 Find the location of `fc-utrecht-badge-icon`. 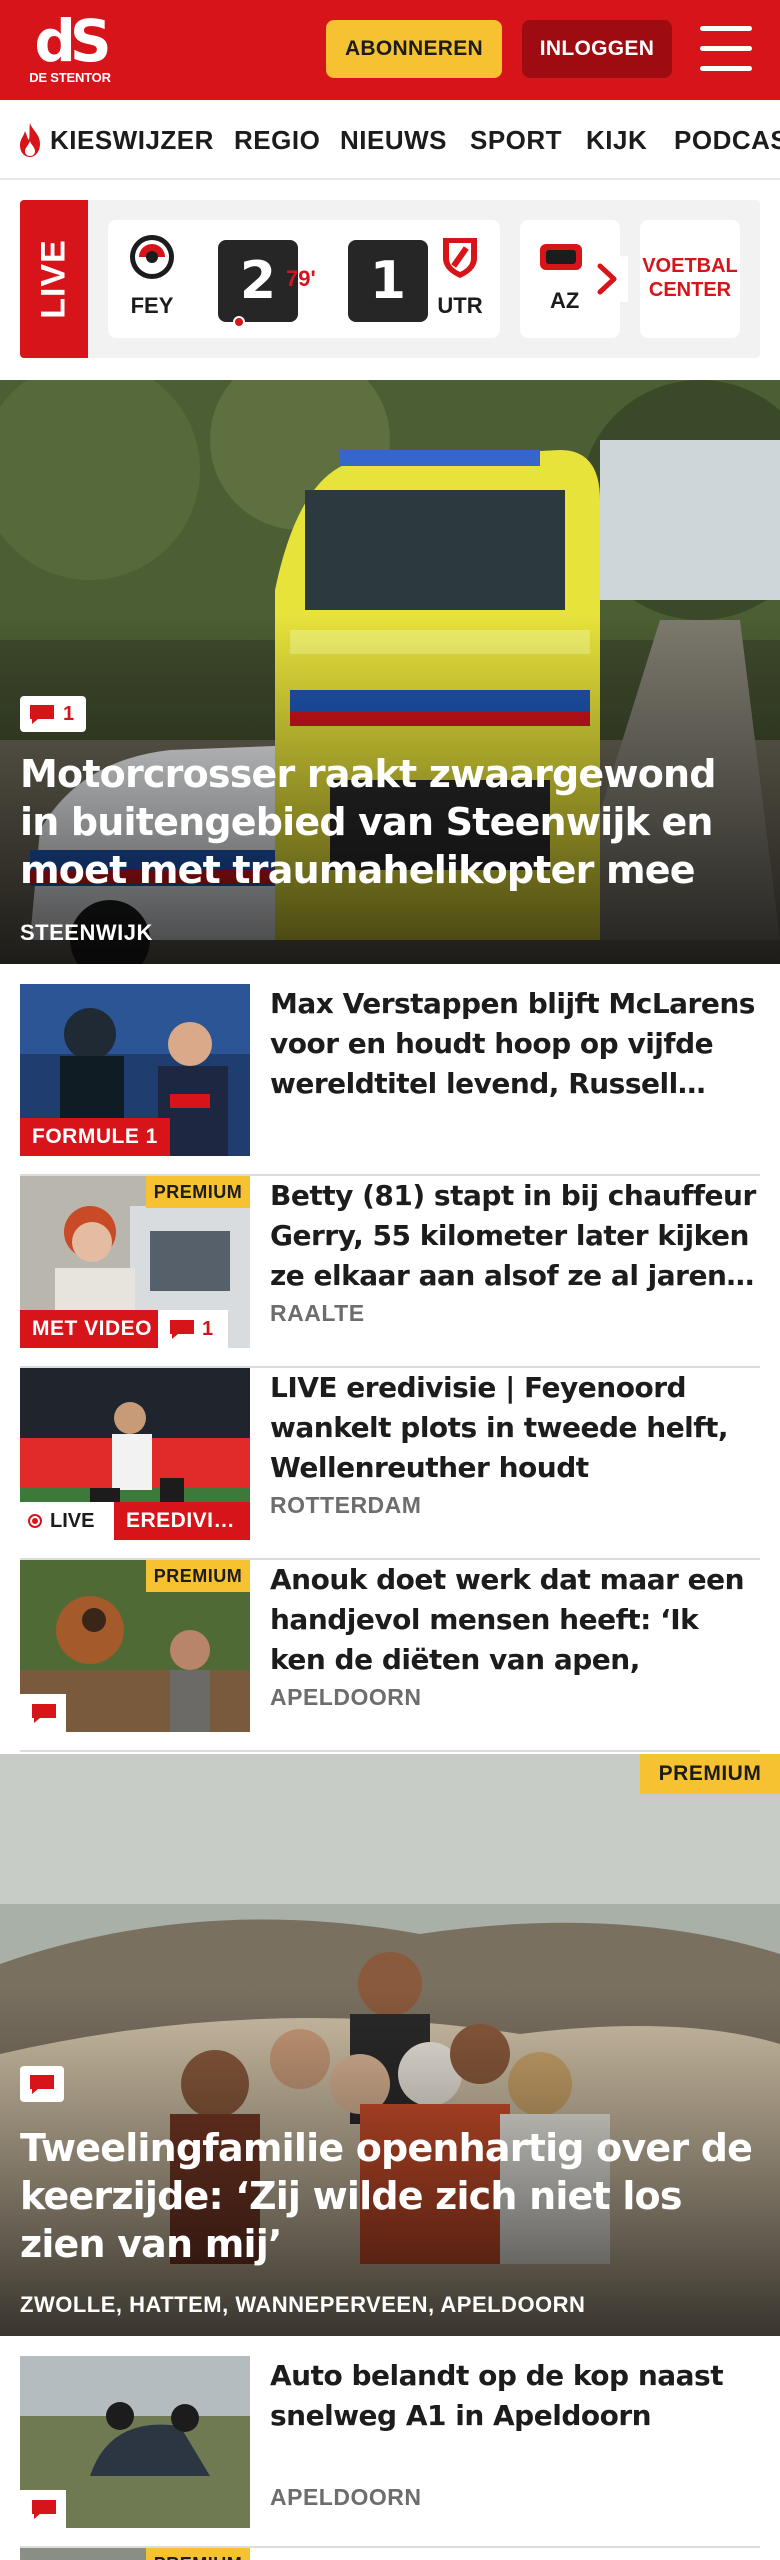

fc-utrecht-badge-icon is located at coordinates (460, 258).